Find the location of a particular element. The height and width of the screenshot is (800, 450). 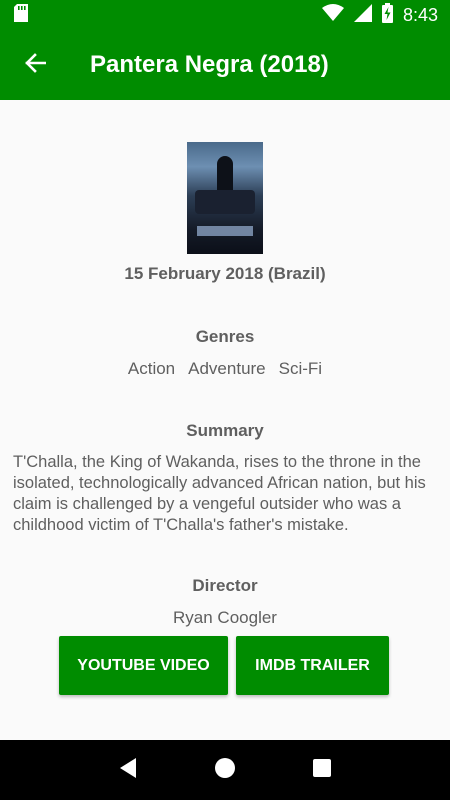

app-bar: Pantera Negra (2018) is located at coordinates (225, 65).